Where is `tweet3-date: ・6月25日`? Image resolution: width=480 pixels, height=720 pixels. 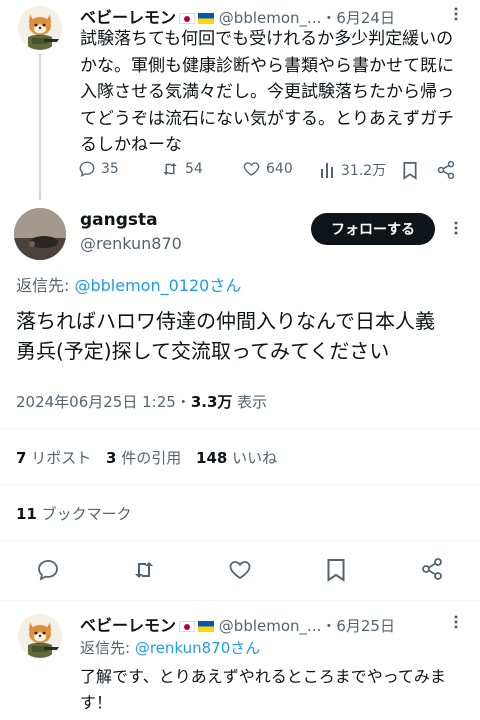 tweet3-date: ・6月25日 is located at coordinates (358, 626).